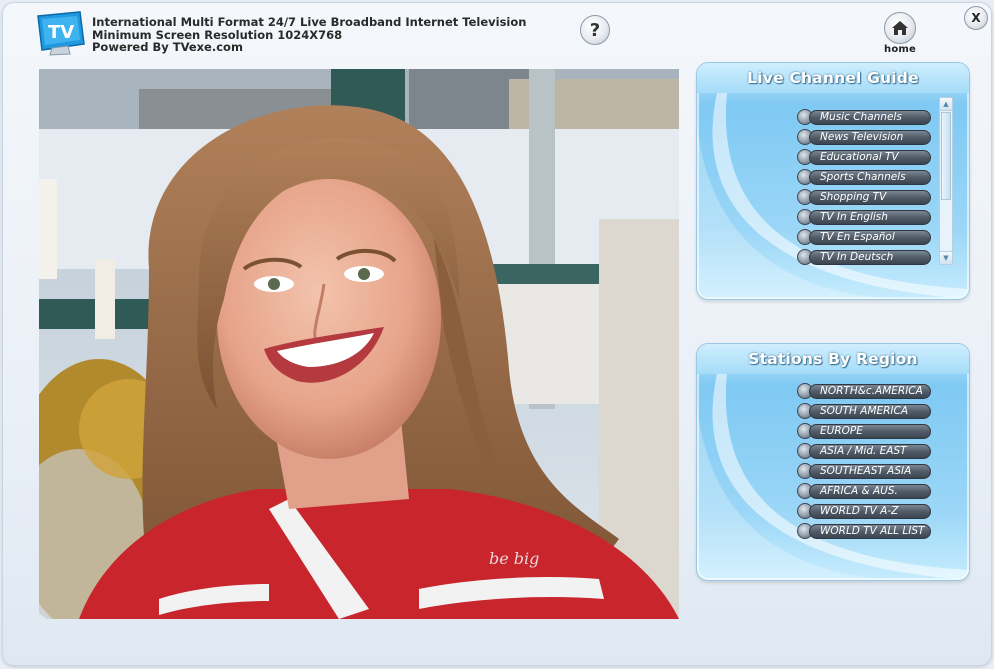  I want to click on guide-item-label: Sports Channels, so click(870, 177).